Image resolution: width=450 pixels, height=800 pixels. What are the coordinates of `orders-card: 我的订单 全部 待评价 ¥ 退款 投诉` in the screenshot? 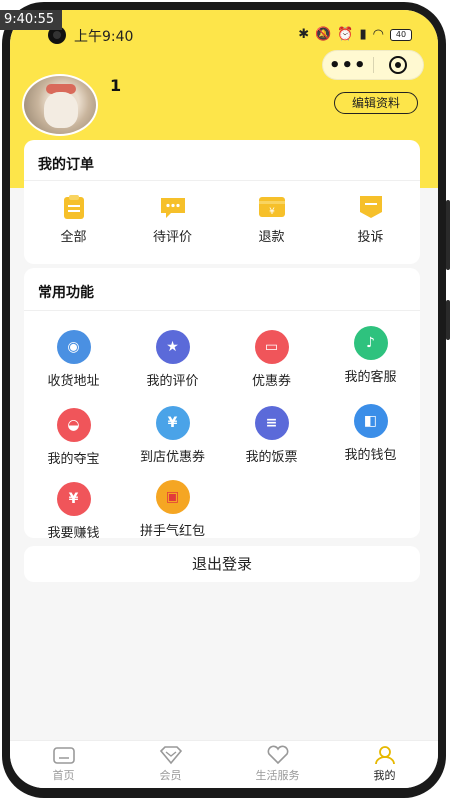 It's located at (222, 202).